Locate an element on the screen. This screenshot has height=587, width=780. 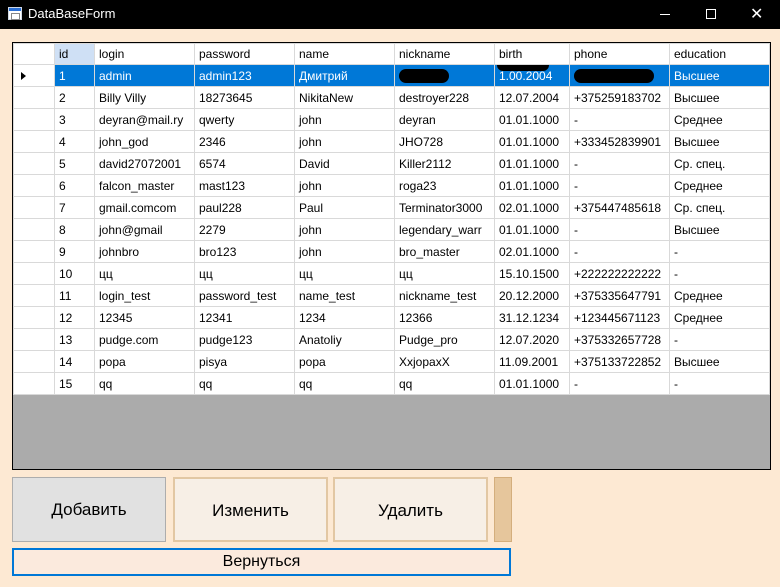
column-header-nickname: nickname is located at coordinates (444, 54).